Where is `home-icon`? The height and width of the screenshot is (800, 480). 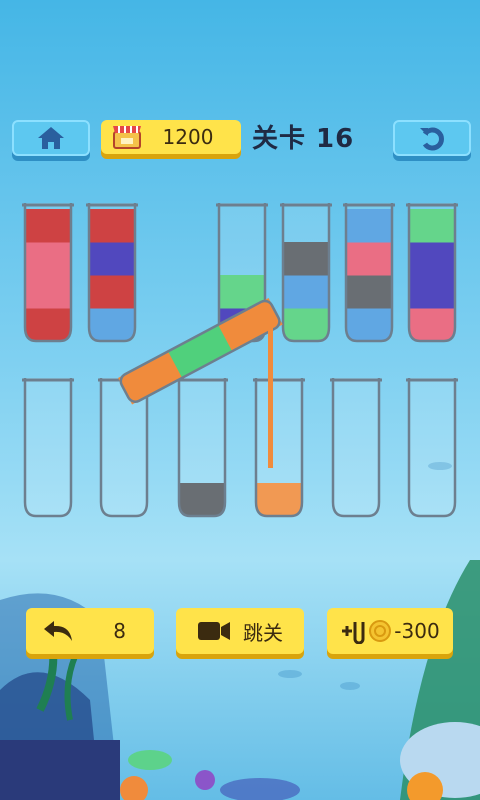 home-icon is located at coordinates (51, 138).